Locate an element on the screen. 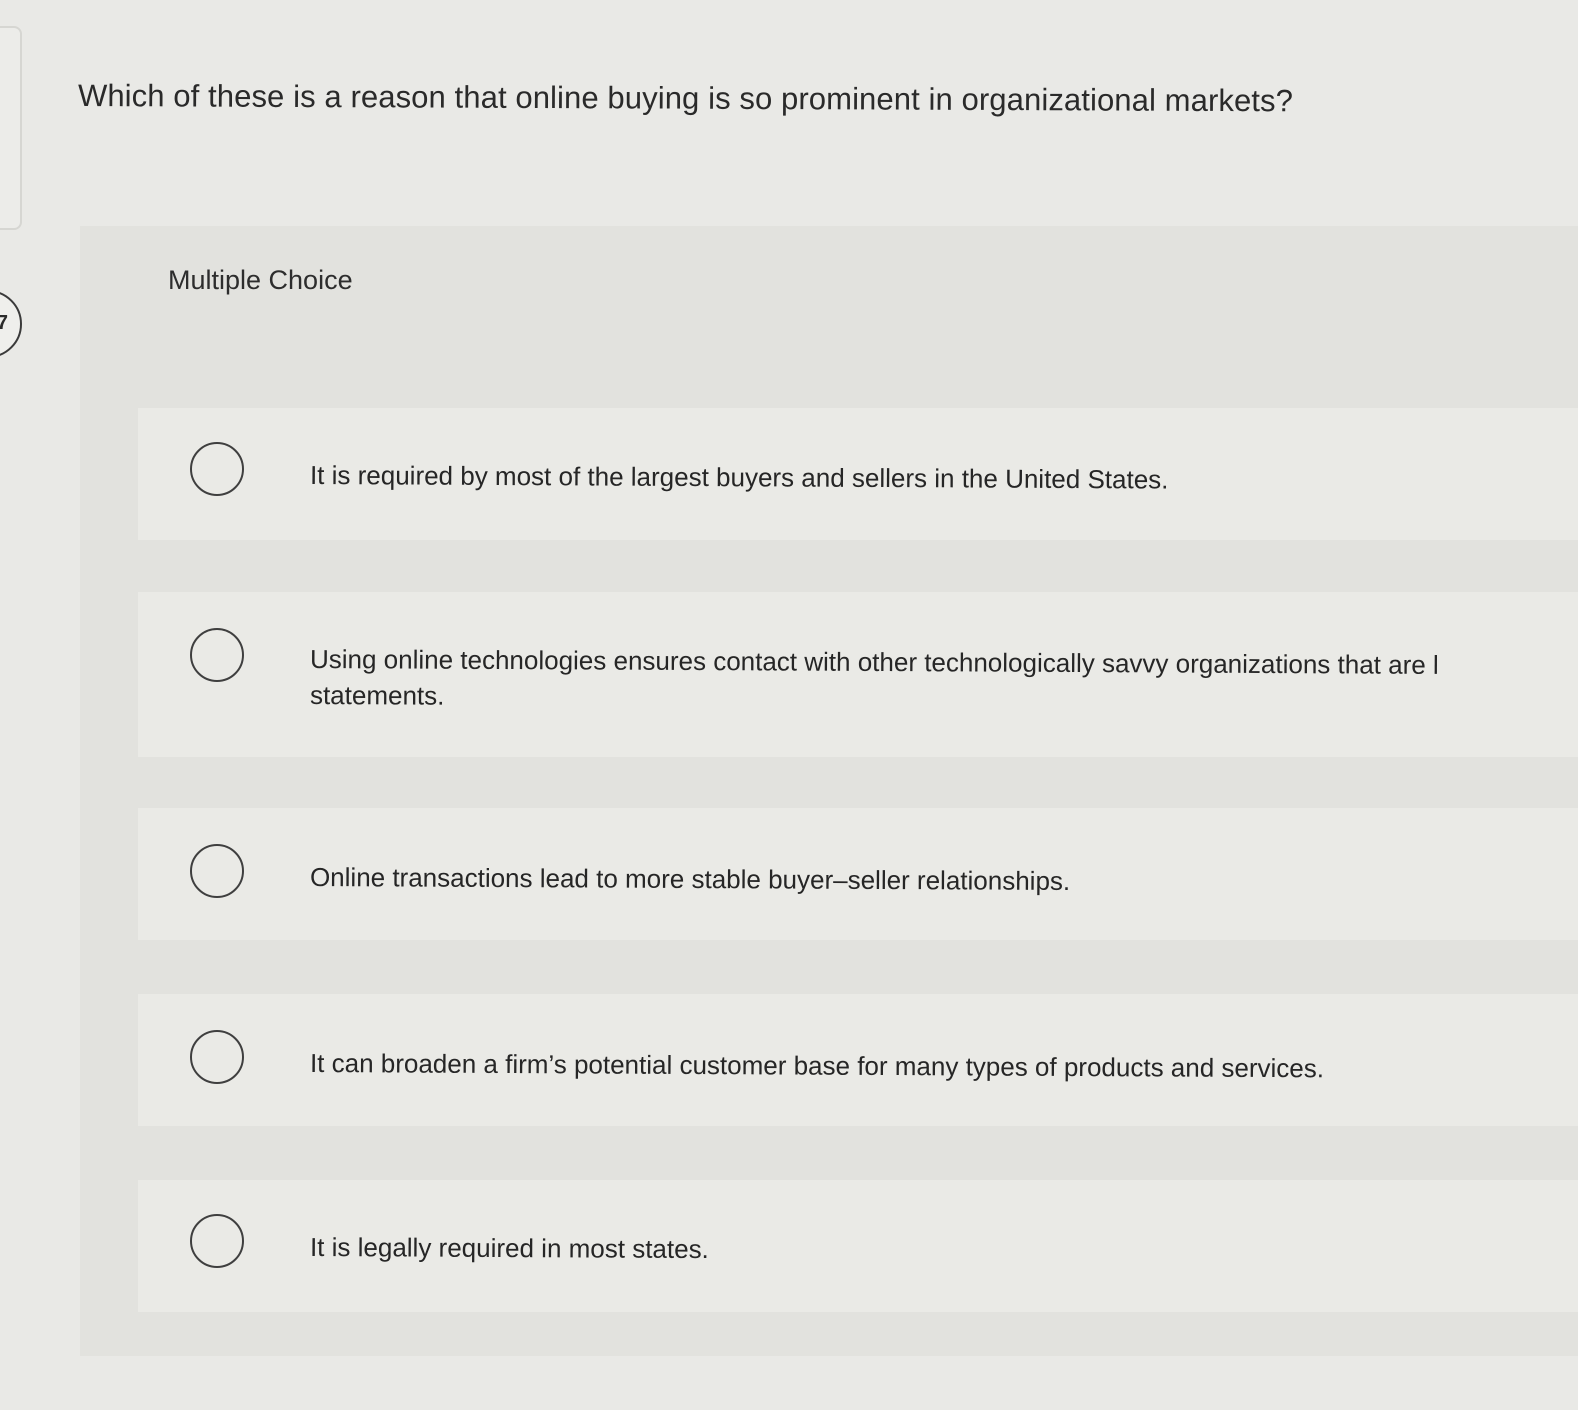 The image size is (1578, 1410). previous-card-edge is located at coordinates (11, 128).